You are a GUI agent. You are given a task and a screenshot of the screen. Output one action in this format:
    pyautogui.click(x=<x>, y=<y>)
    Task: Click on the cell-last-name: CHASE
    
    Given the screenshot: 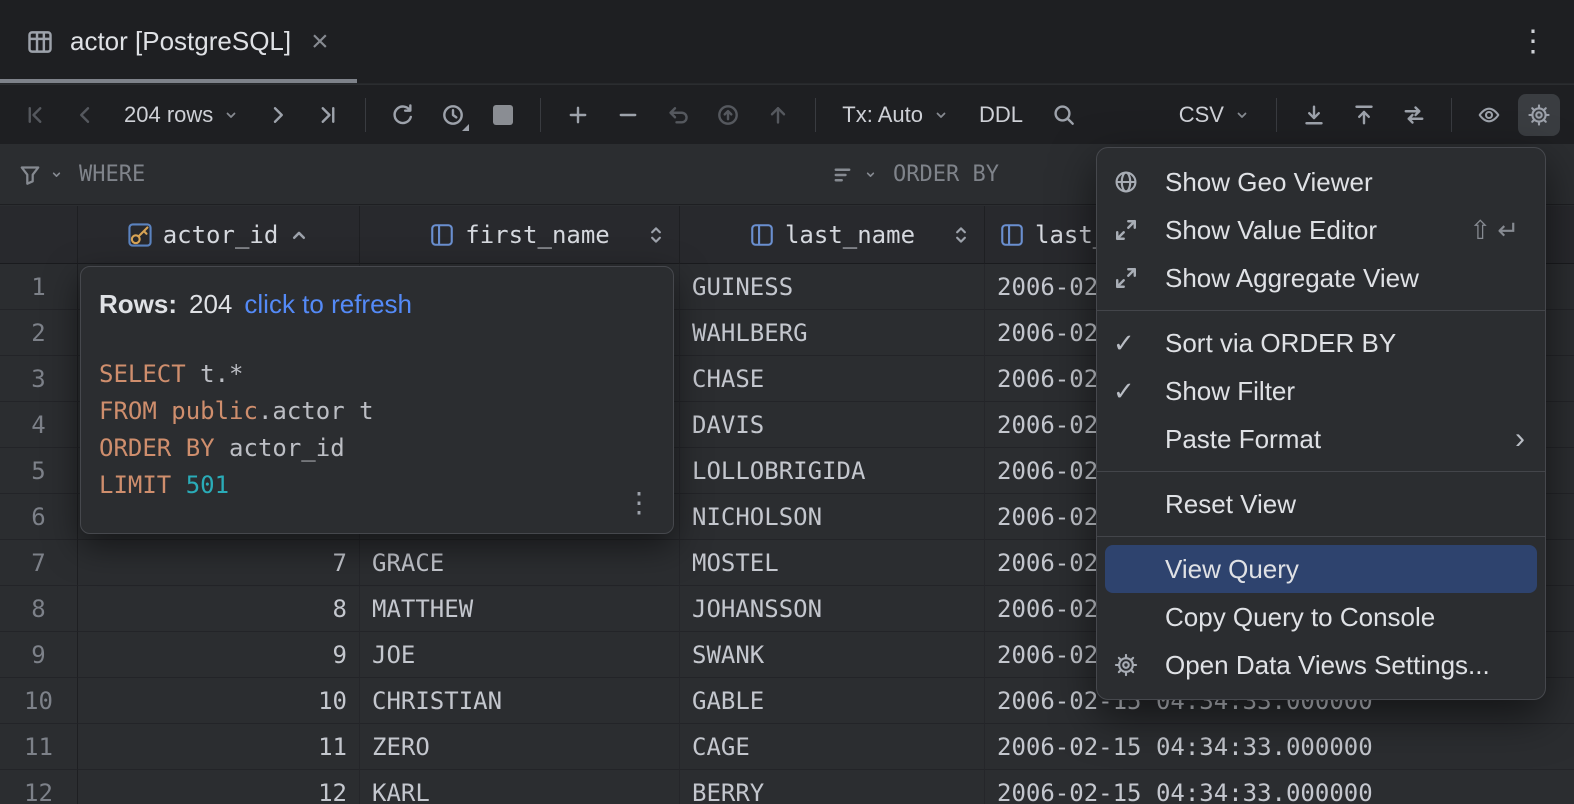 What is the action you would take?
    pyautogui.click(x=832, y=379)
    